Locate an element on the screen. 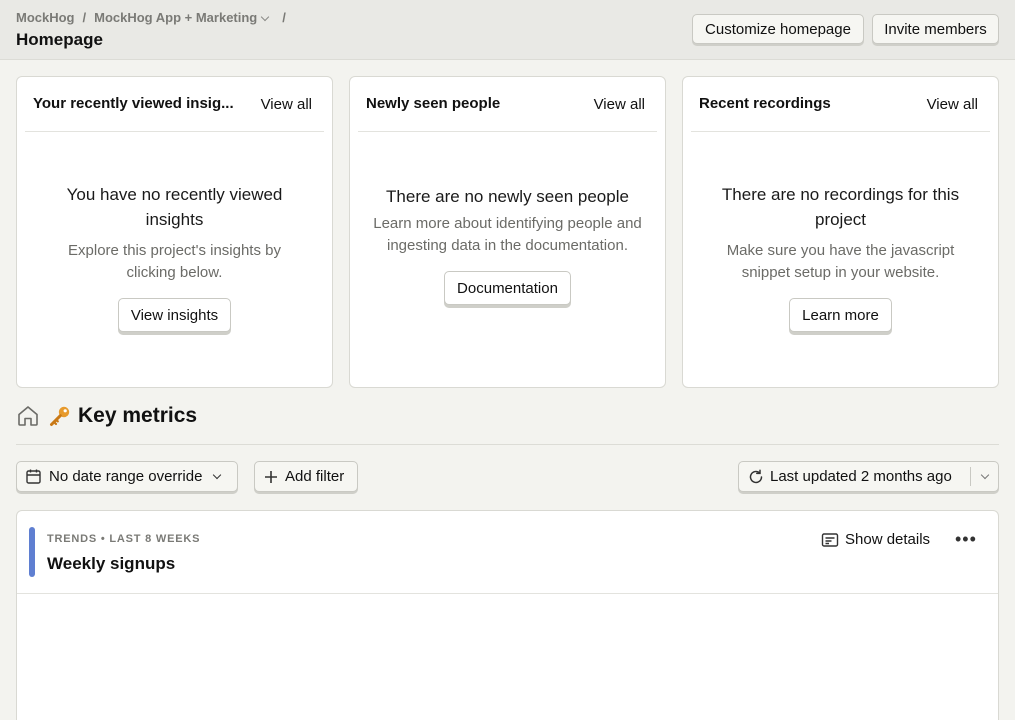  more-icon: ••• is located at coordinates (966, 539).